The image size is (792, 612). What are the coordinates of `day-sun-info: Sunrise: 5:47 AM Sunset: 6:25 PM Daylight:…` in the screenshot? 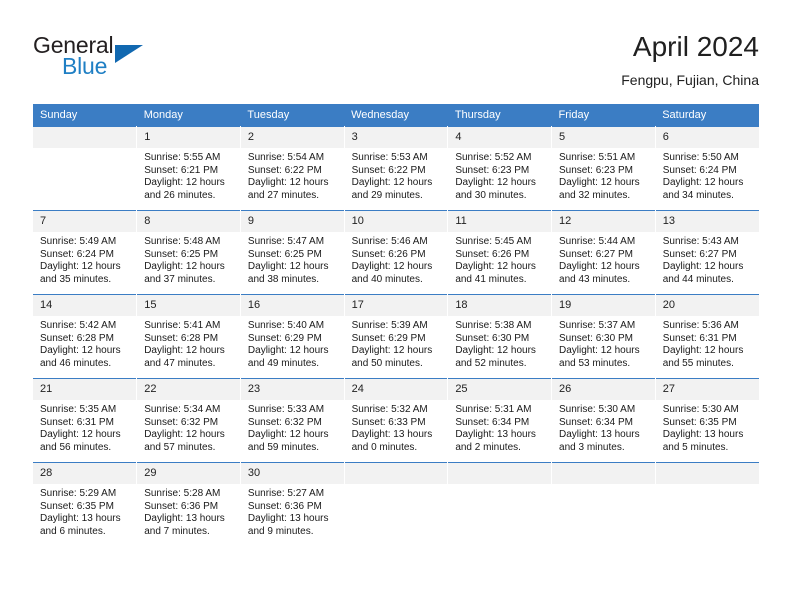 It's located at (292, 259).